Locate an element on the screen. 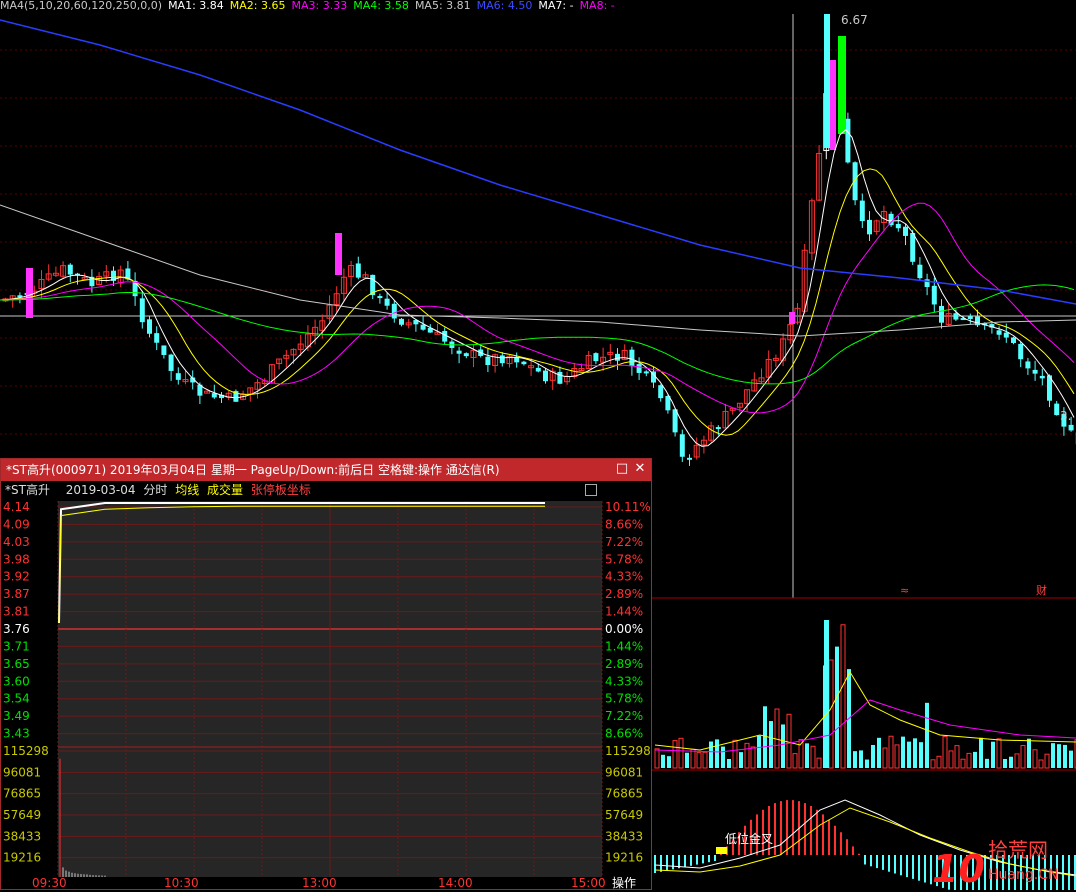 This screenshot has width=1076, height=892. pct-tick-label: 5.78% is located at coordinates (624, 699).